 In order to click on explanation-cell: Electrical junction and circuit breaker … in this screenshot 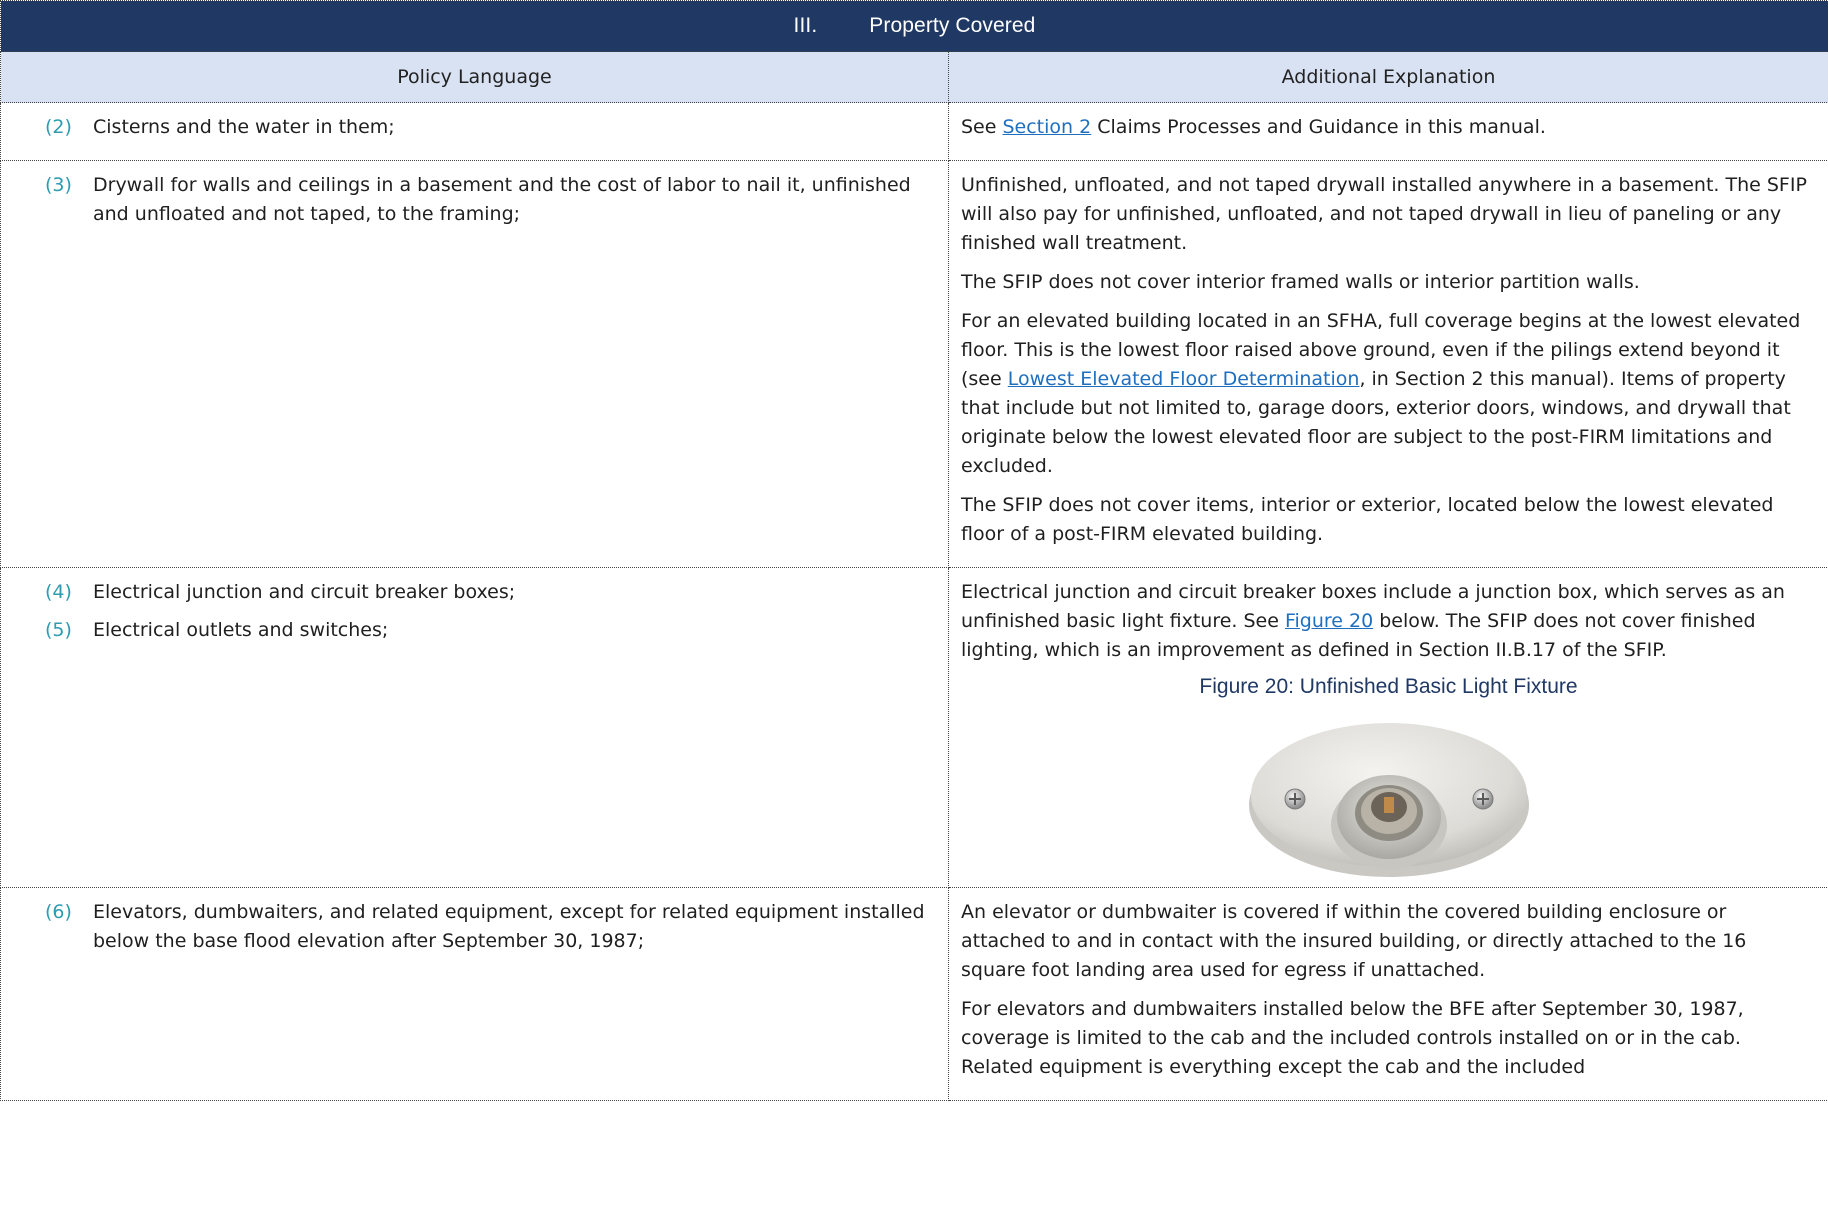, I will do `click(1388, 727)`.